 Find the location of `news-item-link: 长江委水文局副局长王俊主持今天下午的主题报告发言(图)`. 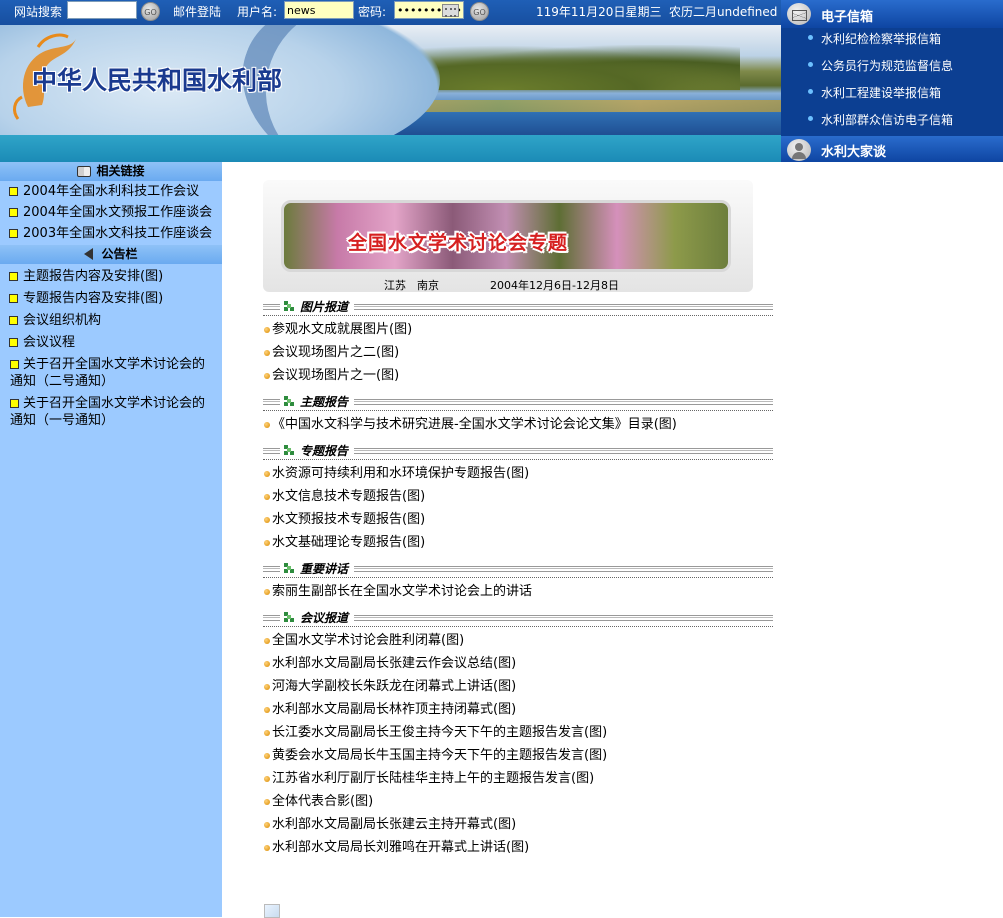

news-item-link: 长江委水文局副局长王俊主持今天下午的主题报告发言(图) is located at coordinates (523, 732).